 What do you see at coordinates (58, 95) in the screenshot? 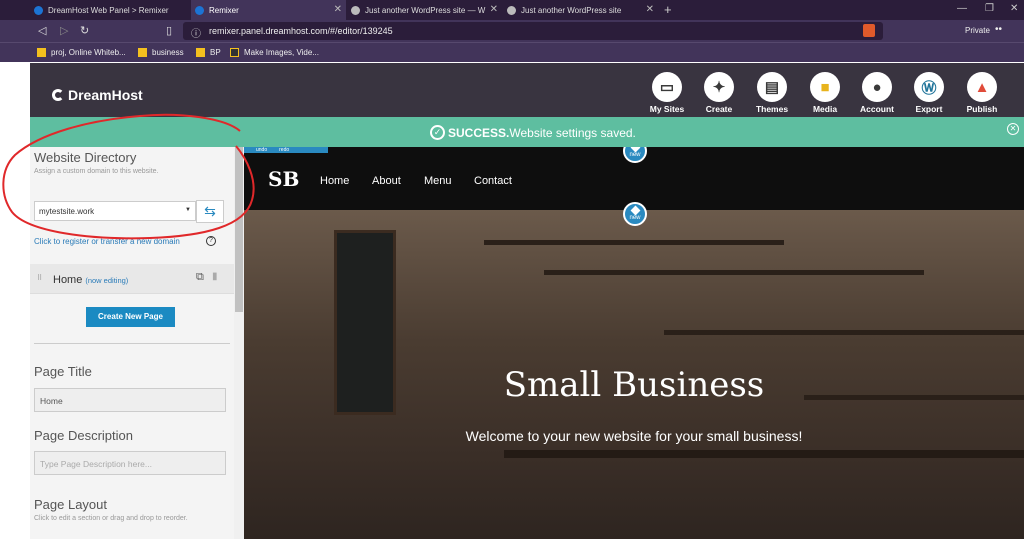
I see `dreamhost-moon-icon` at bounding box center [58, 95].